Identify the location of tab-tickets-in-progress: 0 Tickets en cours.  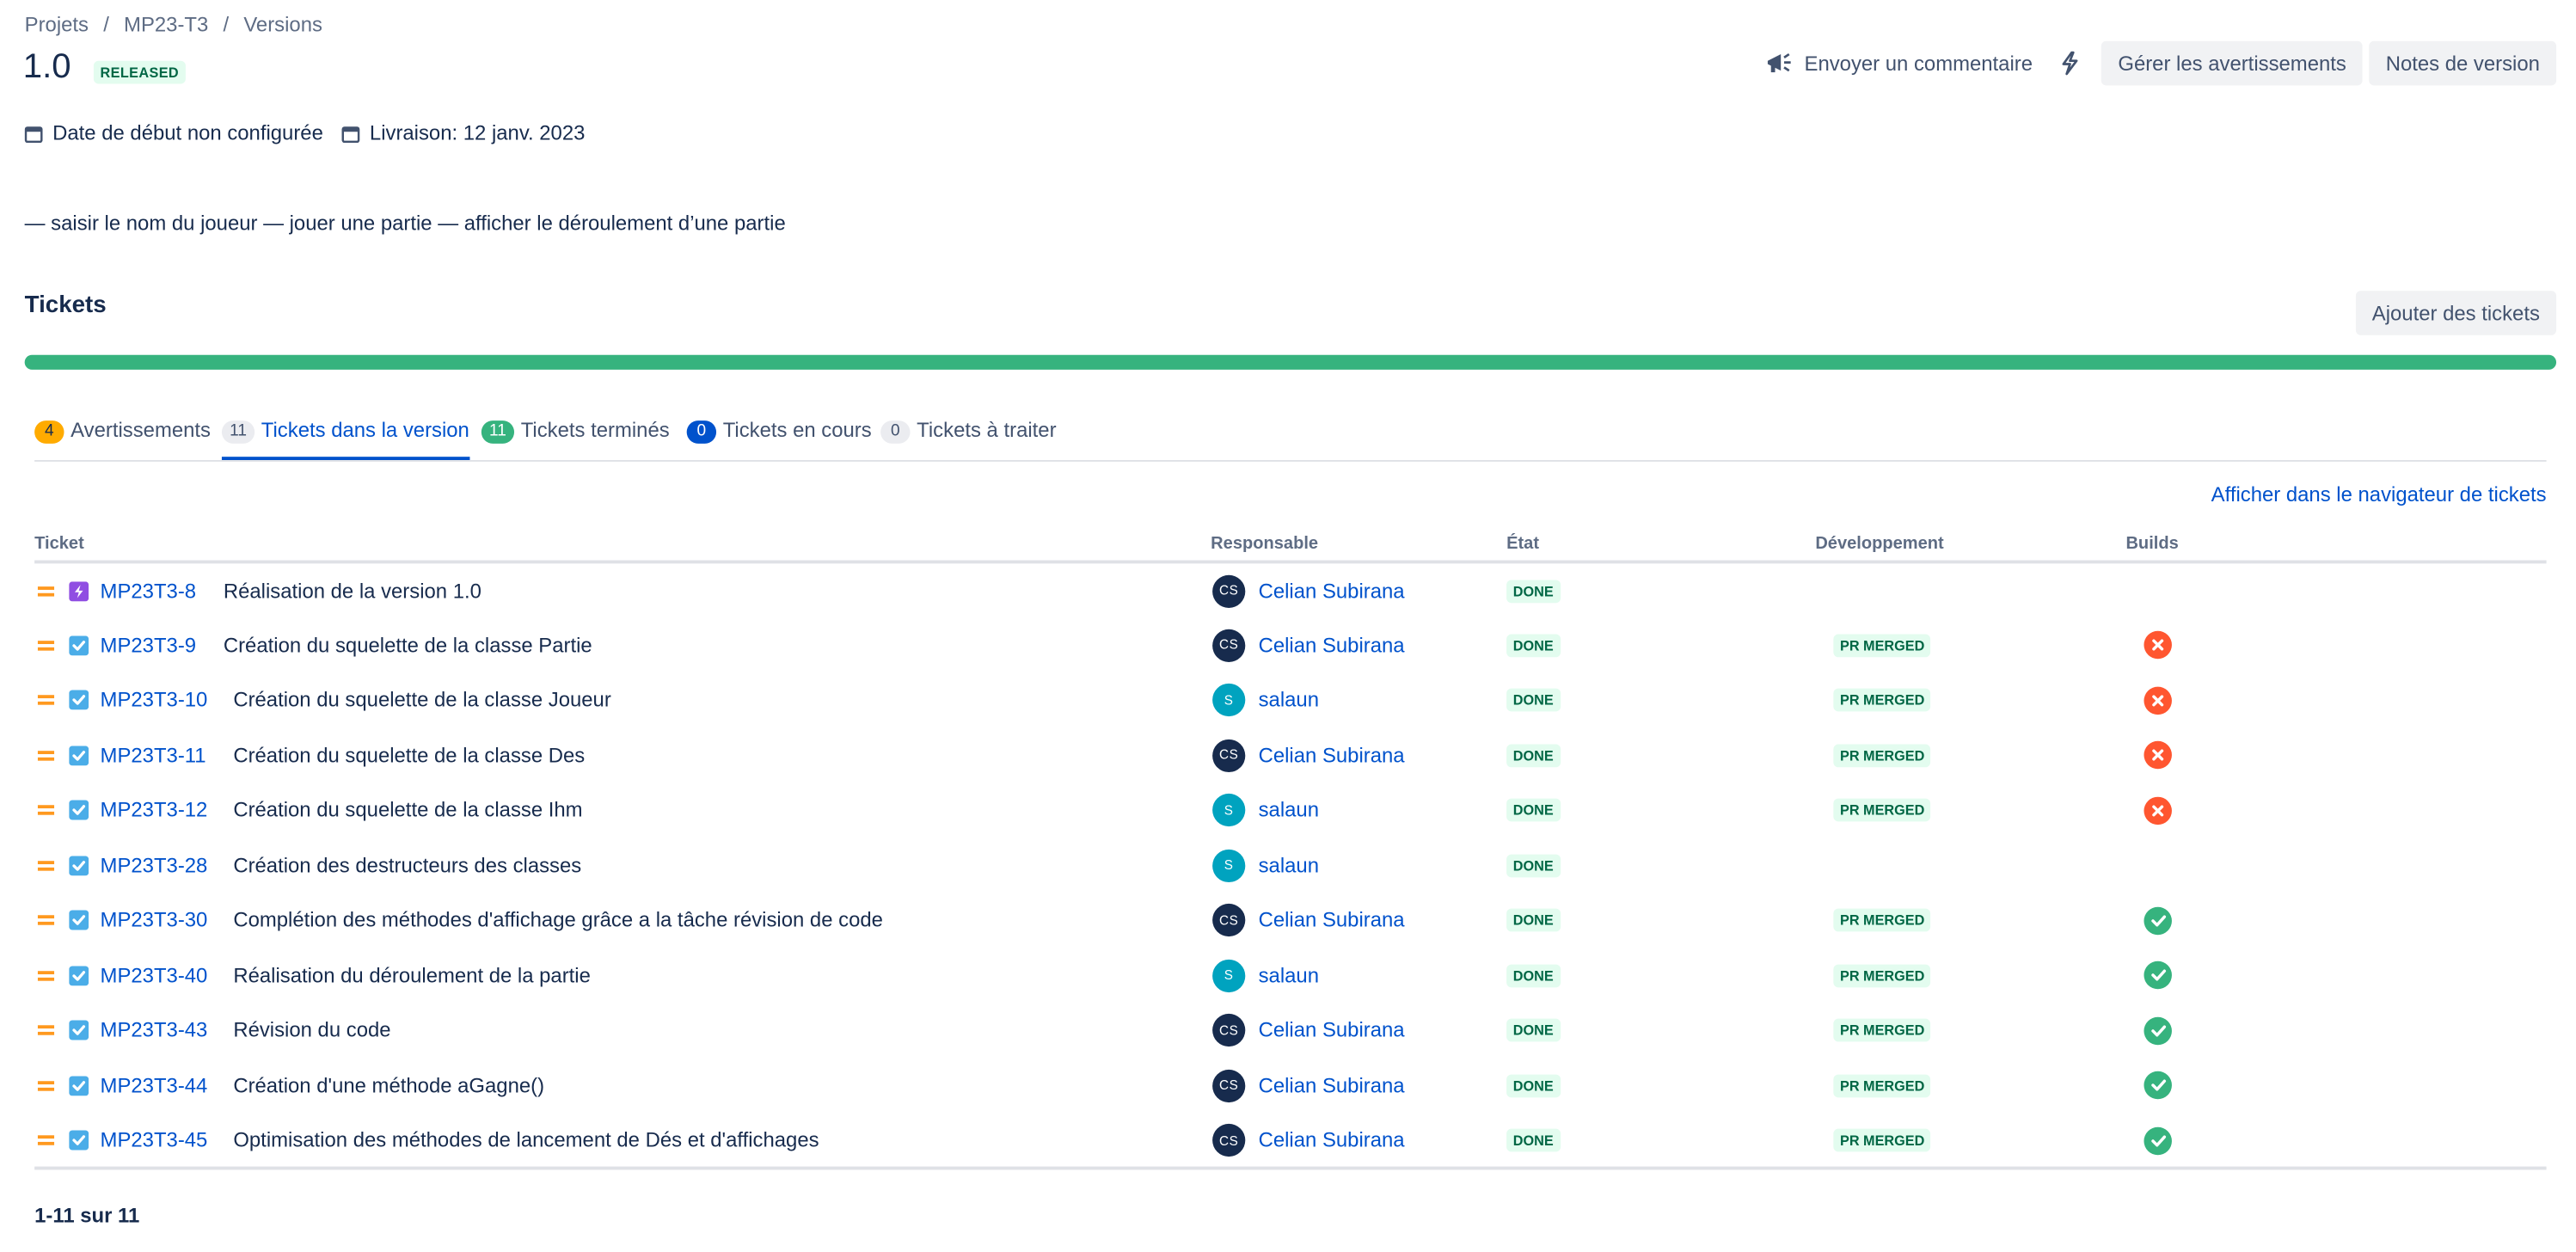
(779, 438).